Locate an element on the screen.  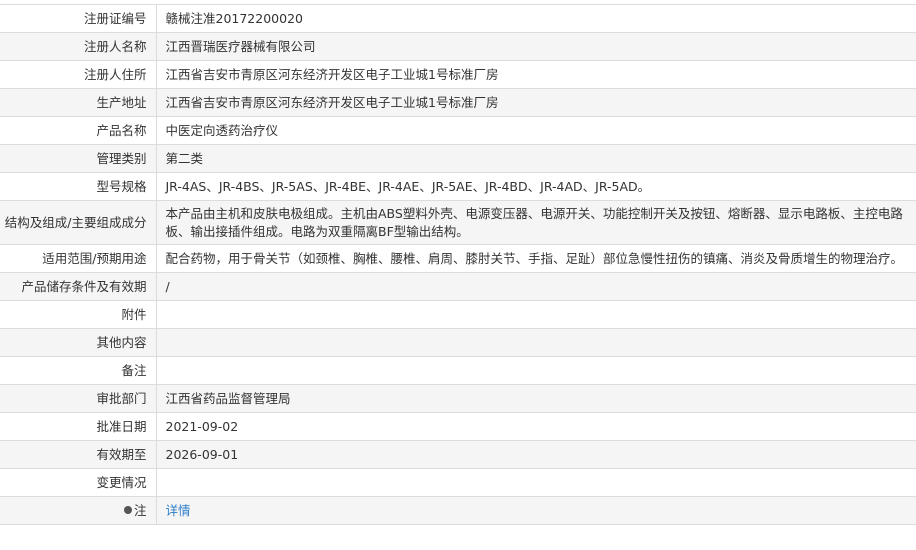
table-row: 附件 is located at coordinates (458, 314).